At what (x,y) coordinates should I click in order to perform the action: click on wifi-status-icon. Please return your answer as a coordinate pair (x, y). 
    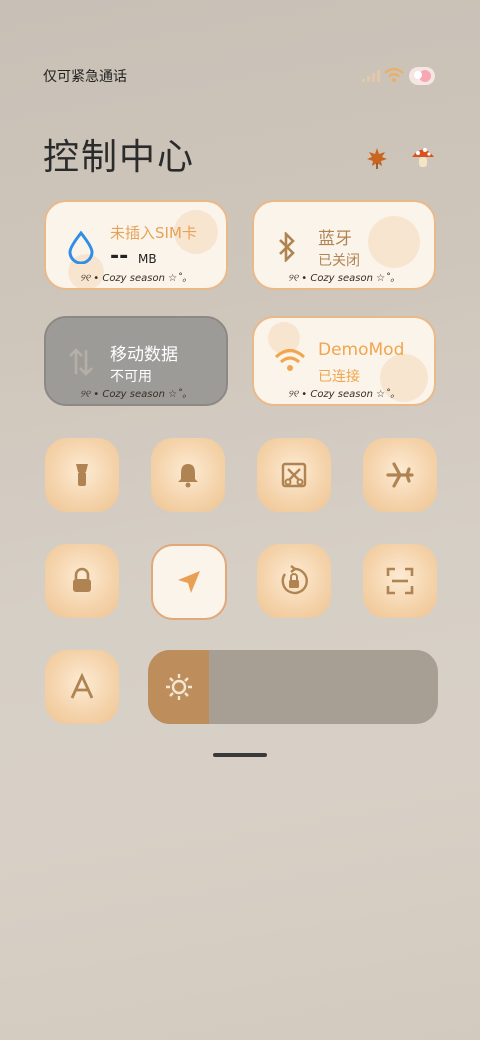
    Looking at the image, I should click on (394, 74).